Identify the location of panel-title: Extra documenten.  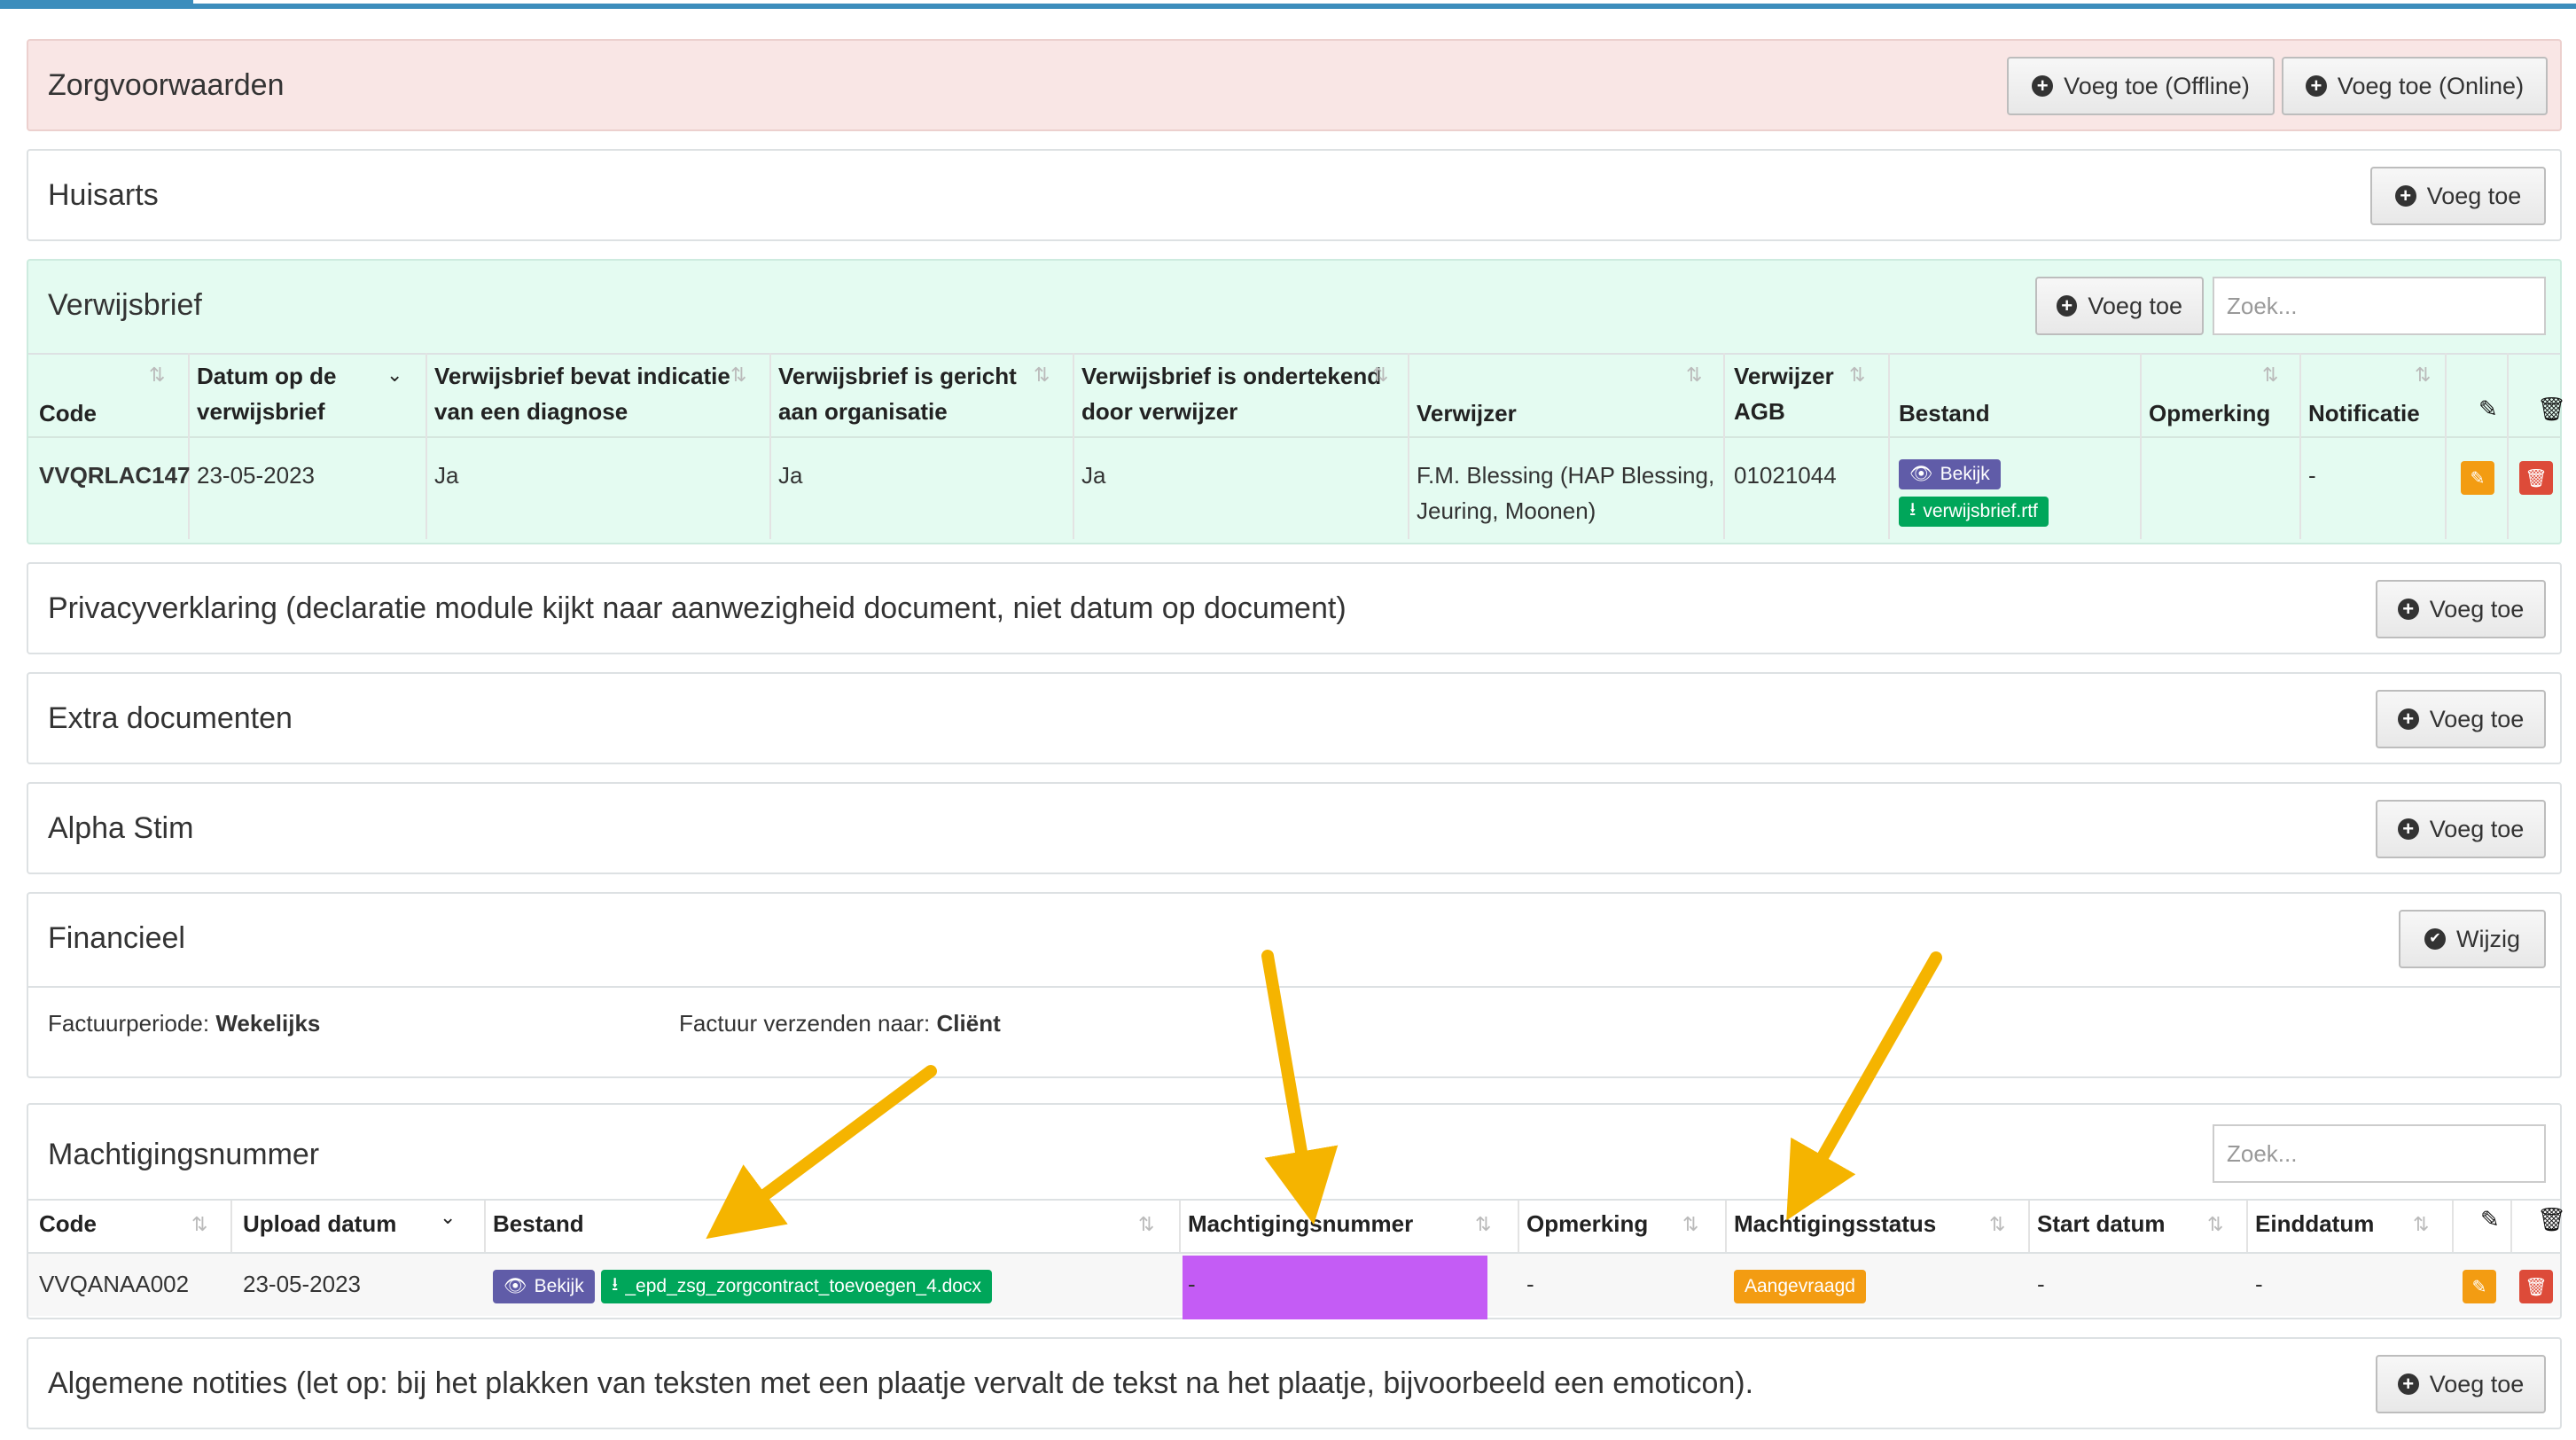
(170, 718).